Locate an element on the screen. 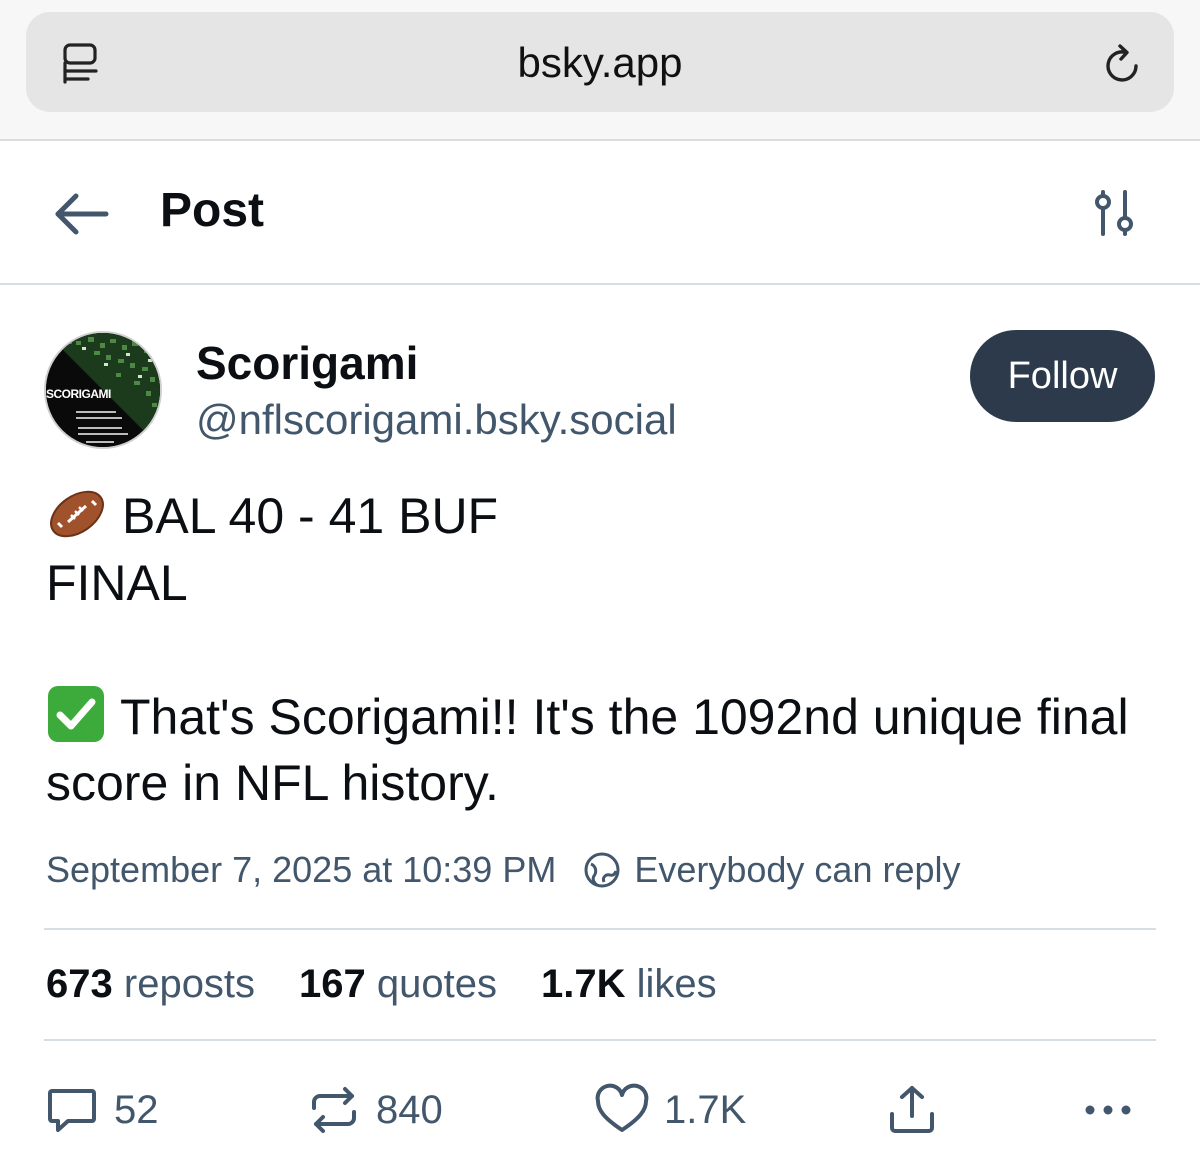  page-title: Post is located at coordinates (212, 210).